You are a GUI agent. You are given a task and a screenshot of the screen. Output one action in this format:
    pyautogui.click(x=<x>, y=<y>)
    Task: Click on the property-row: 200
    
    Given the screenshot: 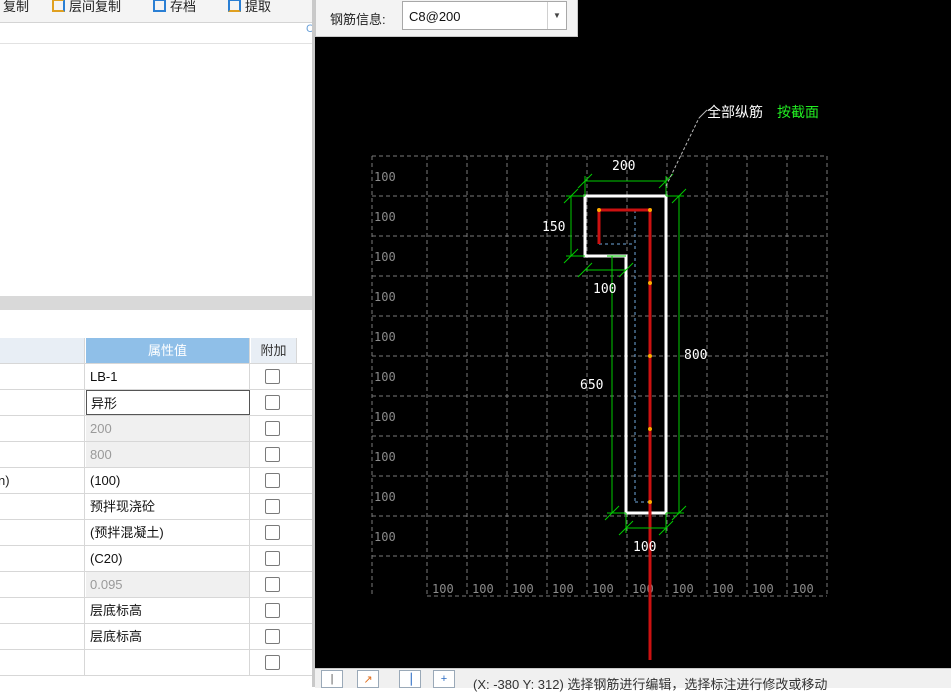 What is the action you would take?
    pyautogui.click(x=157, y=429)
    